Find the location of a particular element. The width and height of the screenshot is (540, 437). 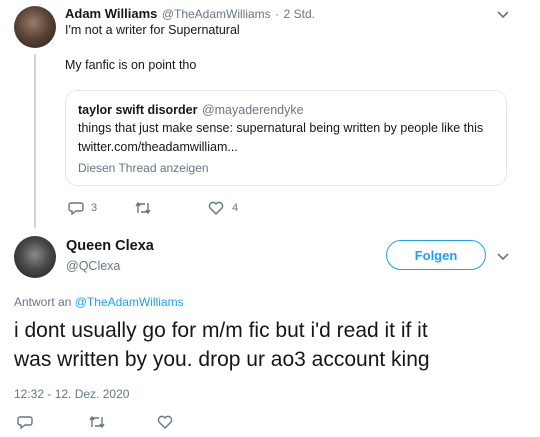

quoted-author-handle: @mayaderendyke is located at coordinates (252, 110).